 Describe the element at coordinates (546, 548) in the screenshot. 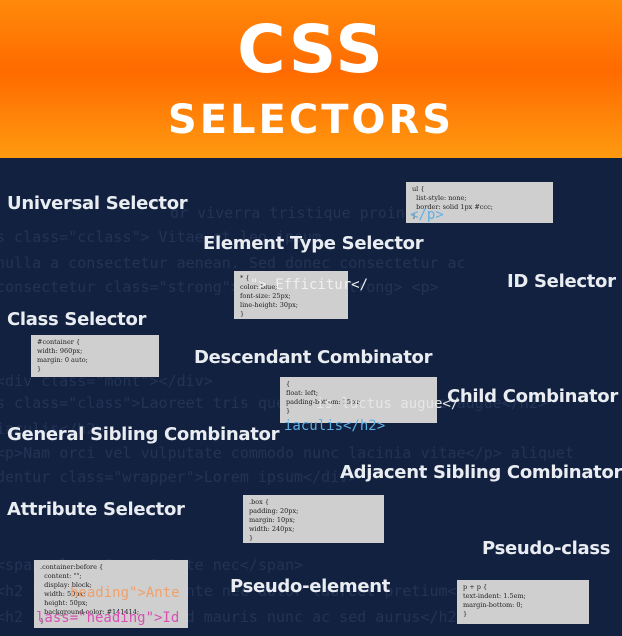

I see `label-pseudo-class: Pseudo-class` at that location.